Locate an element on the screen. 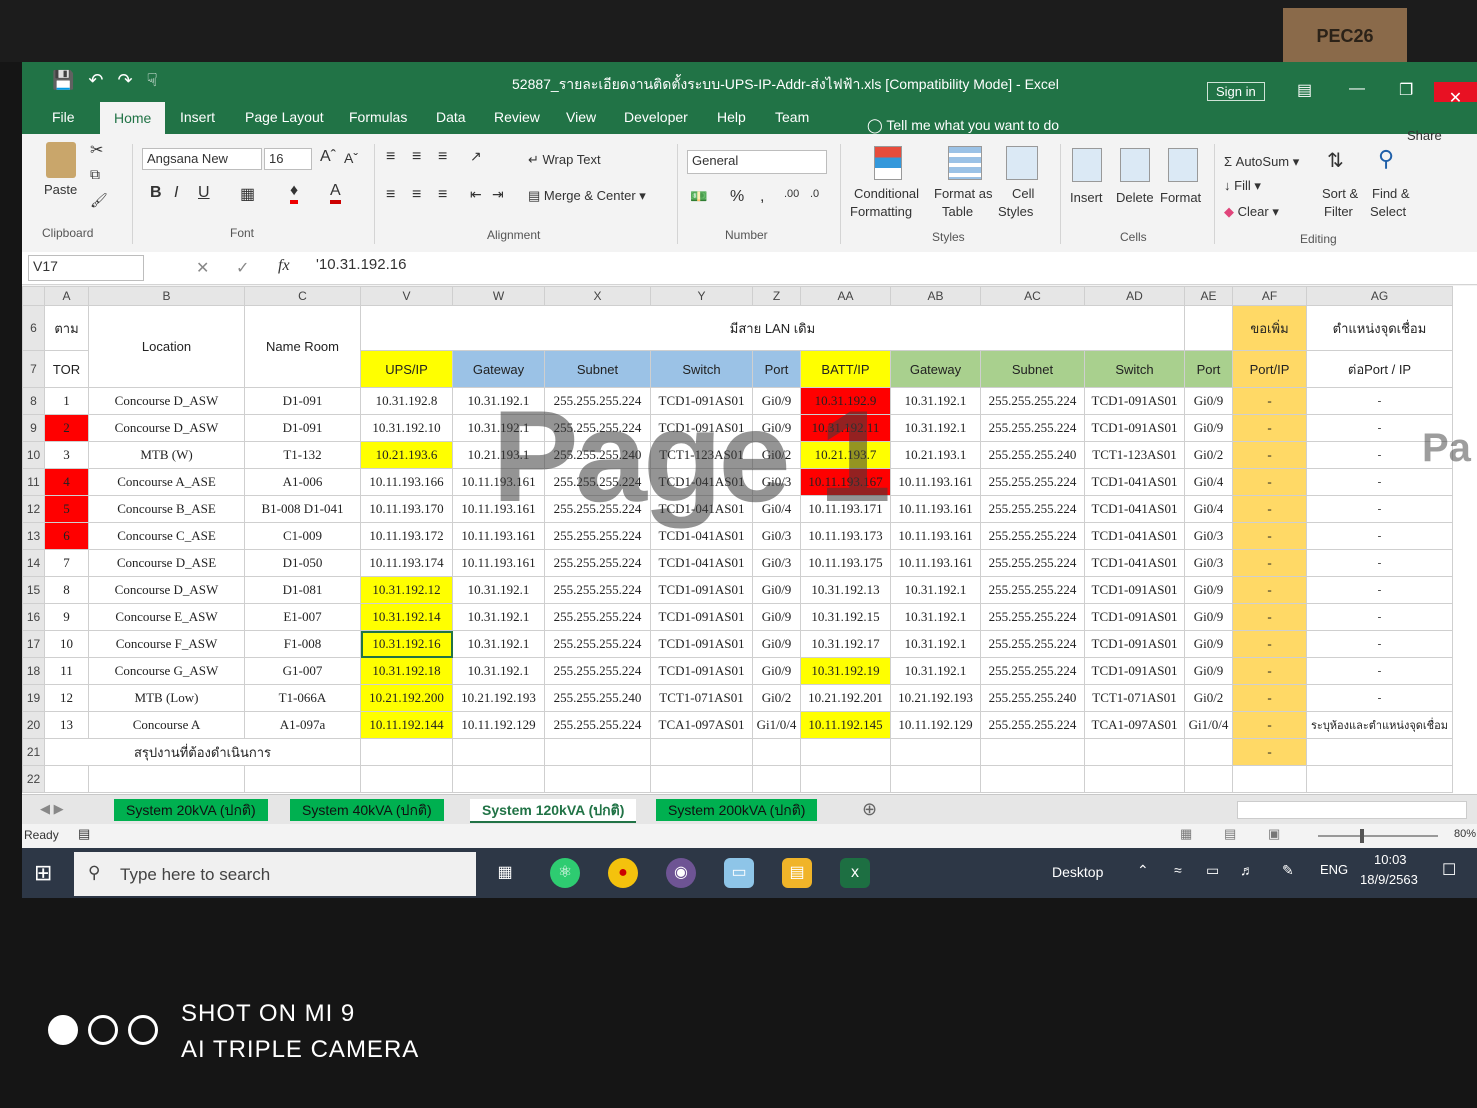 Image resolution: width=1477 pixels, height=1108 pixels. cell-batt-ip: 10.31.192.15 is located at coordinates (845, 617).